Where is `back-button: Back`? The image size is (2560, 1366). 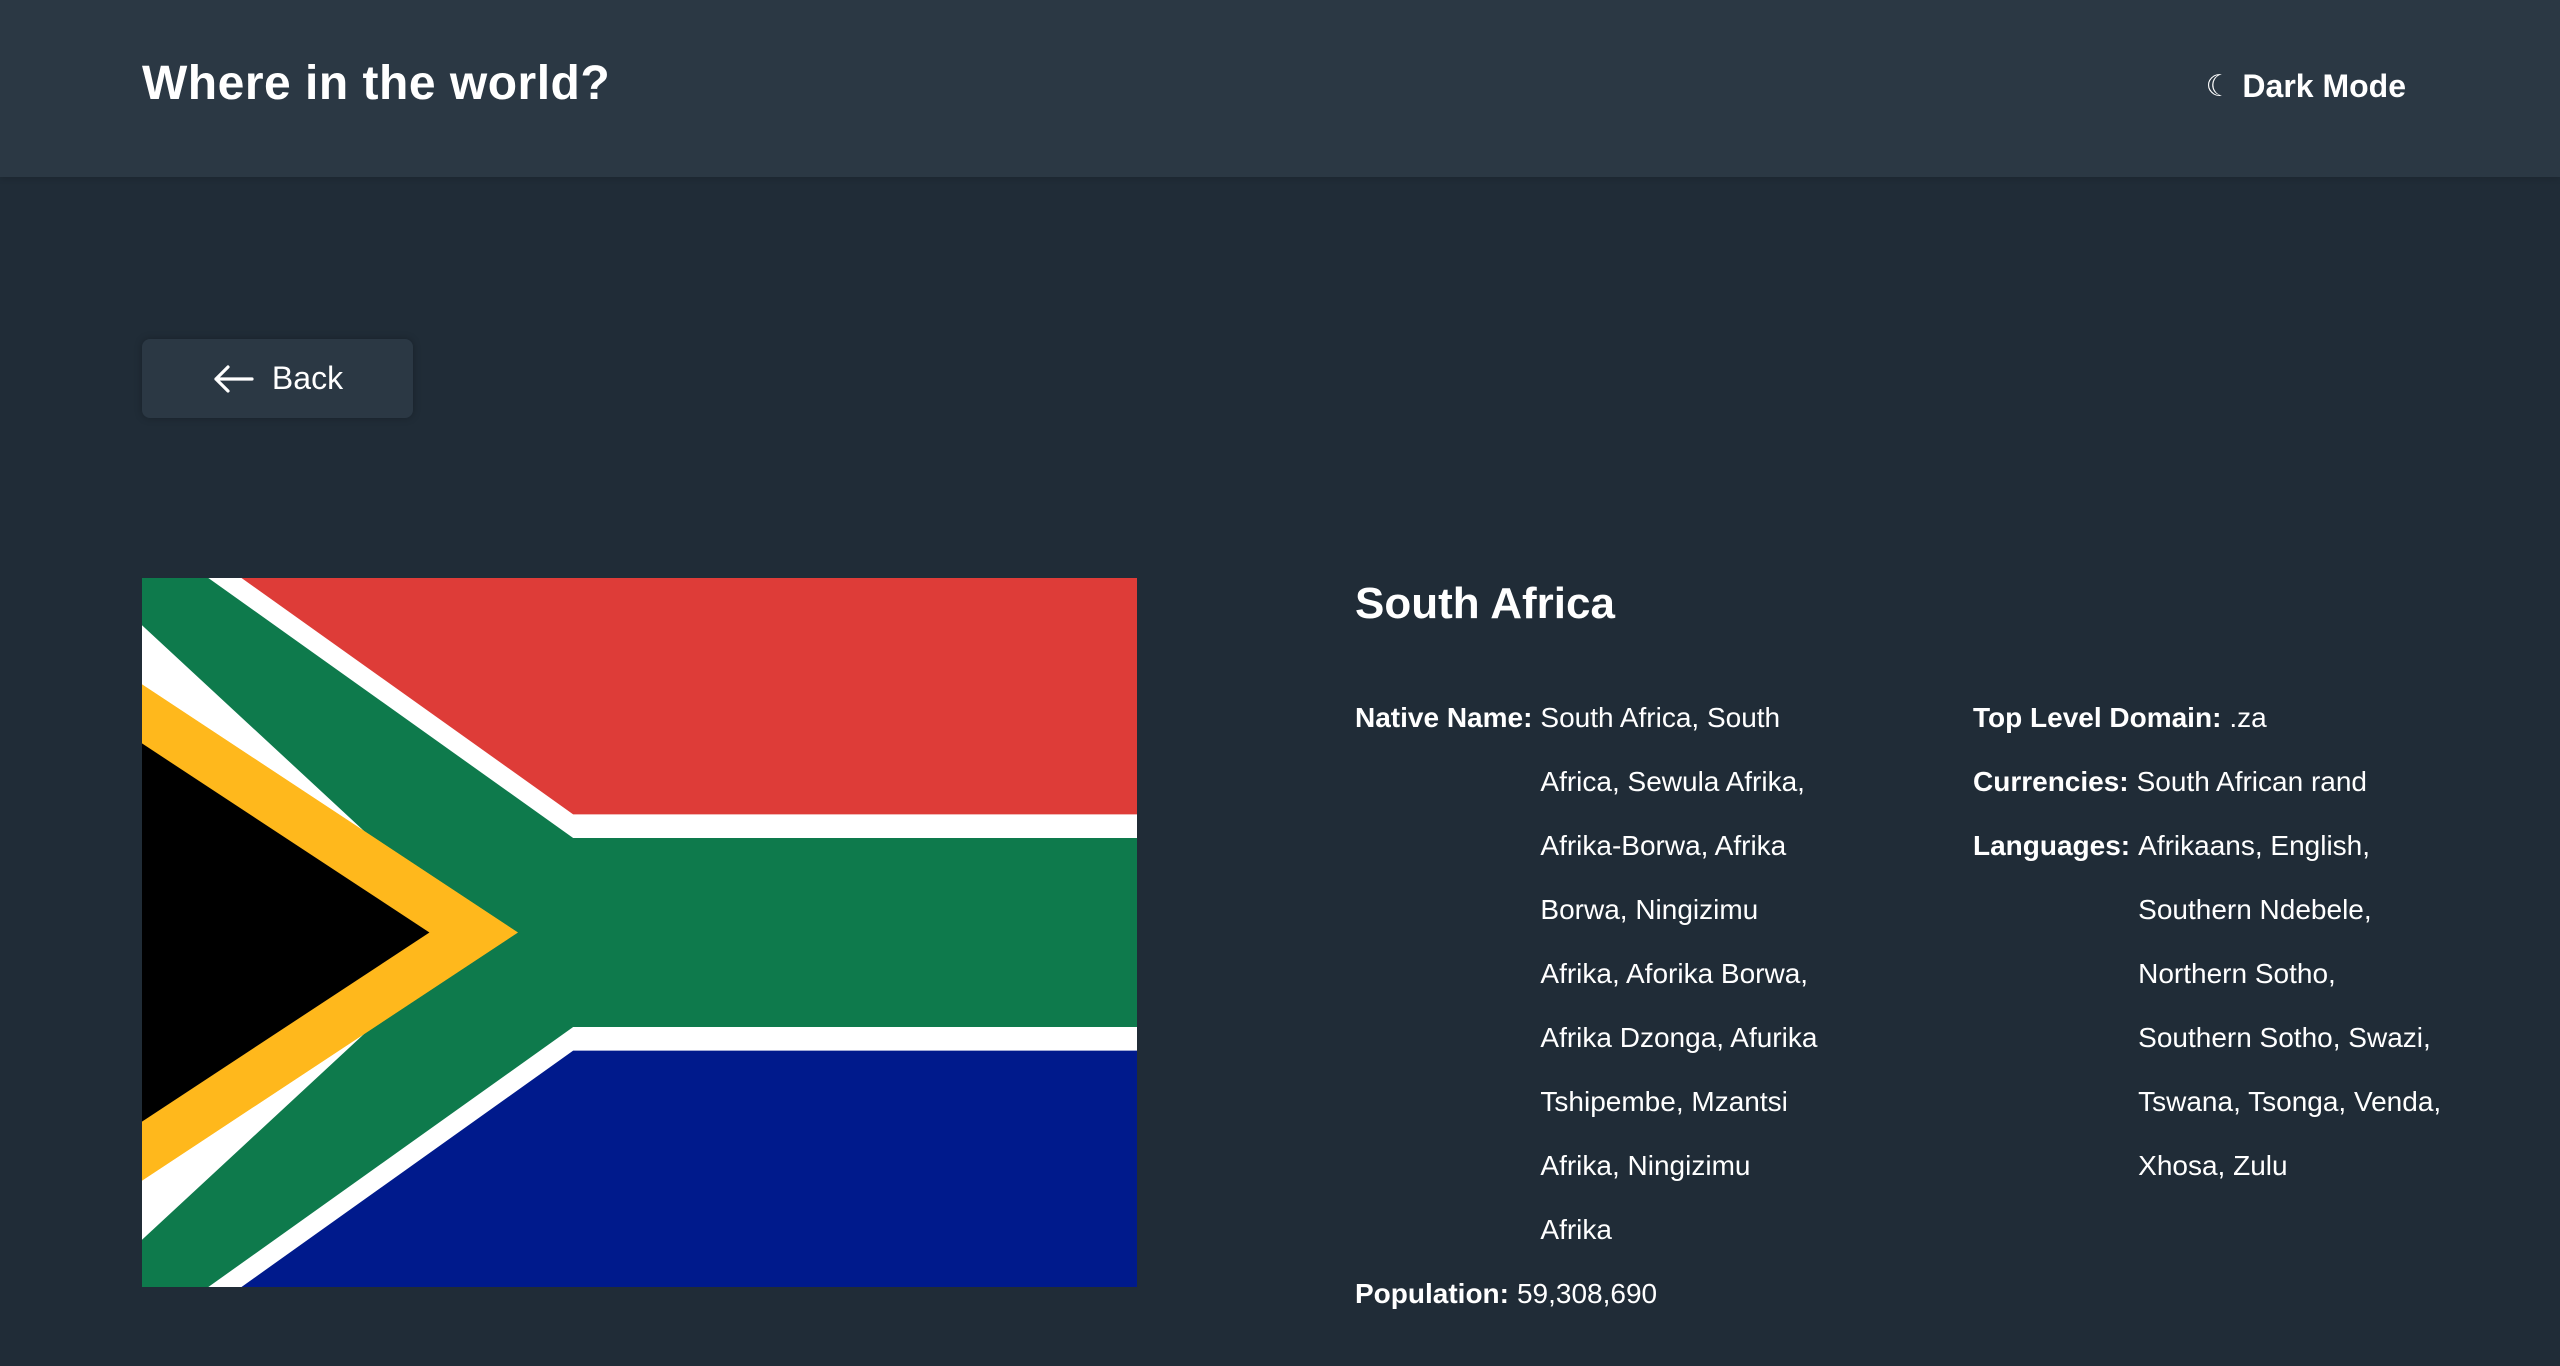
back-button: Back is located at coordinates (277, 378).